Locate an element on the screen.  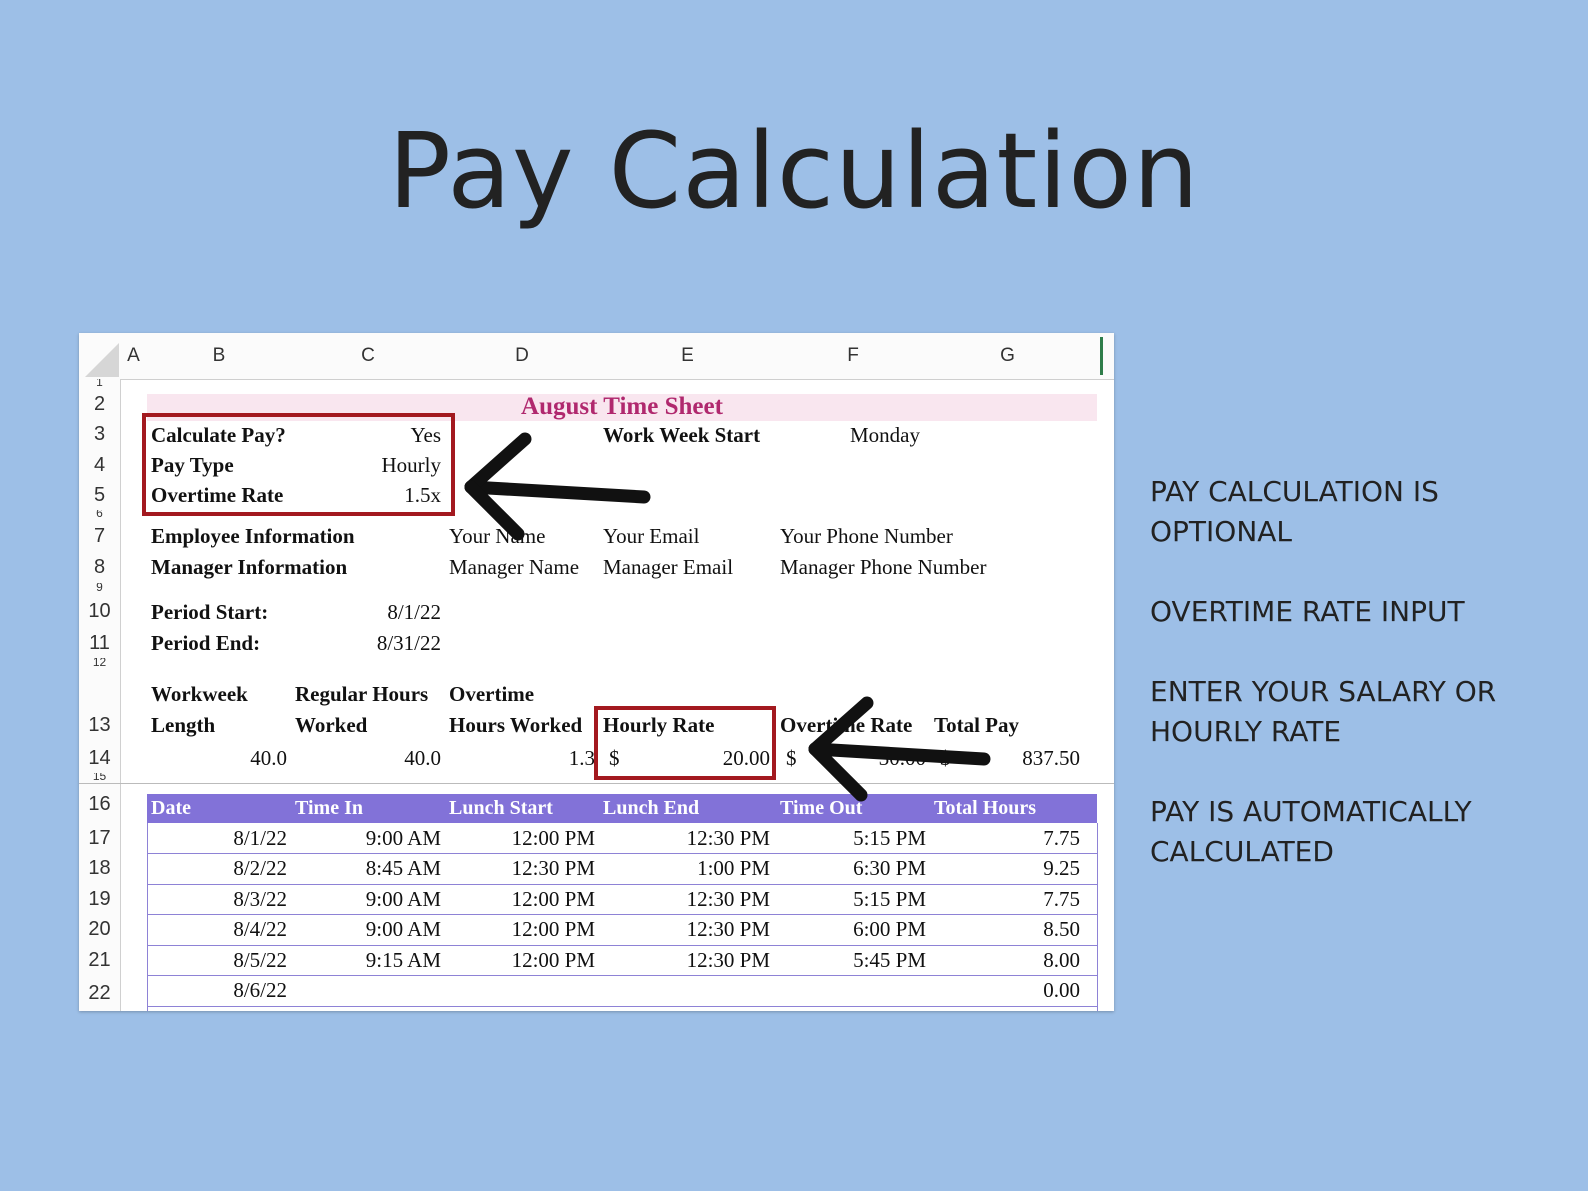
note-overtime: OVERTIME RATE INPUT is located at coordinates (1307, 611).